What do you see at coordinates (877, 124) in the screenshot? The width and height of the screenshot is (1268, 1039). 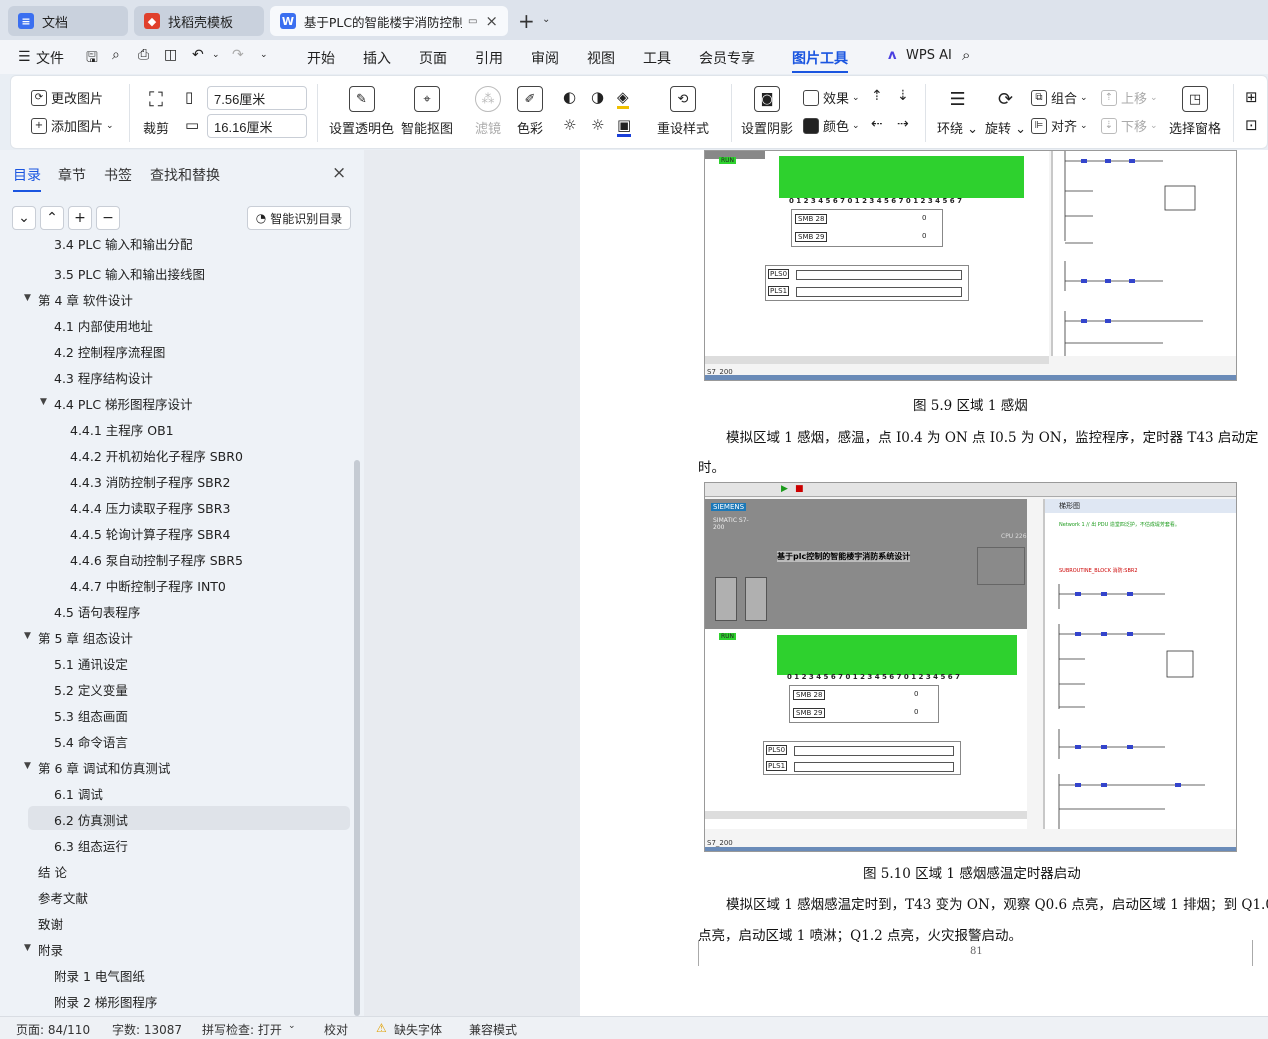 I see `shadow-left-icon: ⇠` at bounding box center [877, 124].